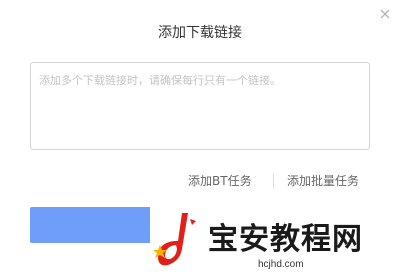 This screenshot has height=276, width=400. Describe the element at coordinates (174, 239) in the screenshot. I see `site-logo` at that location.